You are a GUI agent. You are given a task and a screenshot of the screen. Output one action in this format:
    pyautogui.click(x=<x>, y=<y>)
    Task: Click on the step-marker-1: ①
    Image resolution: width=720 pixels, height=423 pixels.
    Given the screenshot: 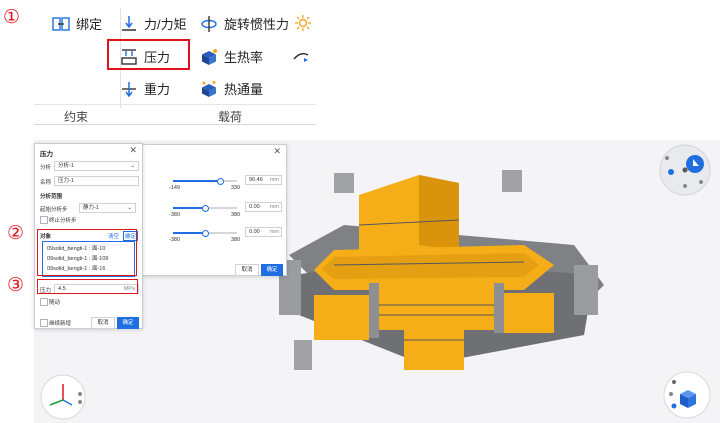 What is the action you would take?
    pyautogui.click(x=12, y=17)
    